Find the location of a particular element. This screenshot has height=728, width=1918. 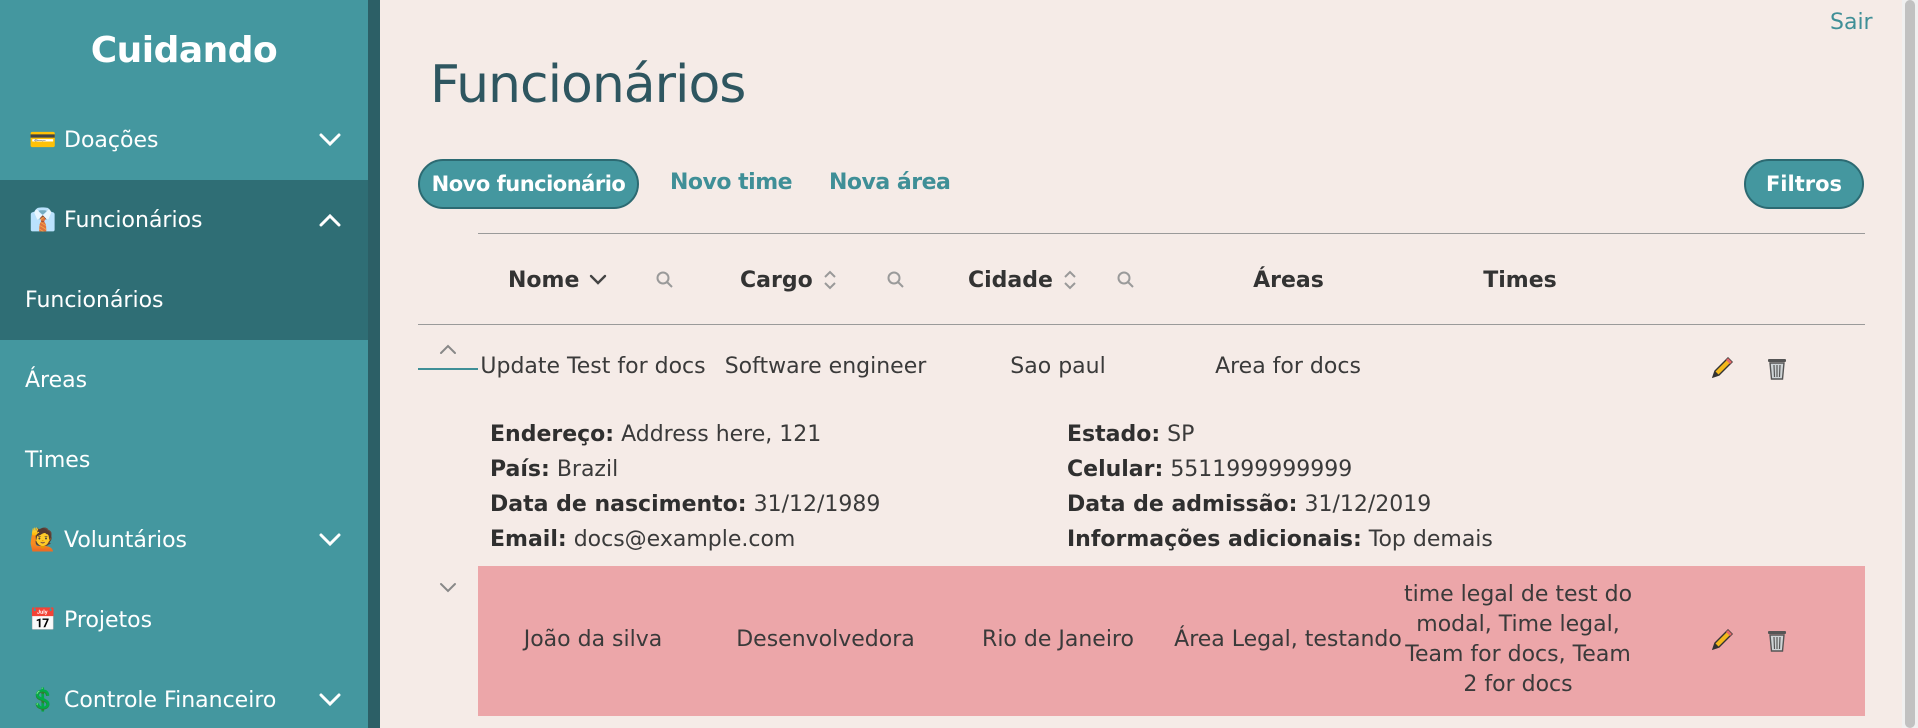

cell-teams-line: time legal de test do is located at coordinates (1518, 594).